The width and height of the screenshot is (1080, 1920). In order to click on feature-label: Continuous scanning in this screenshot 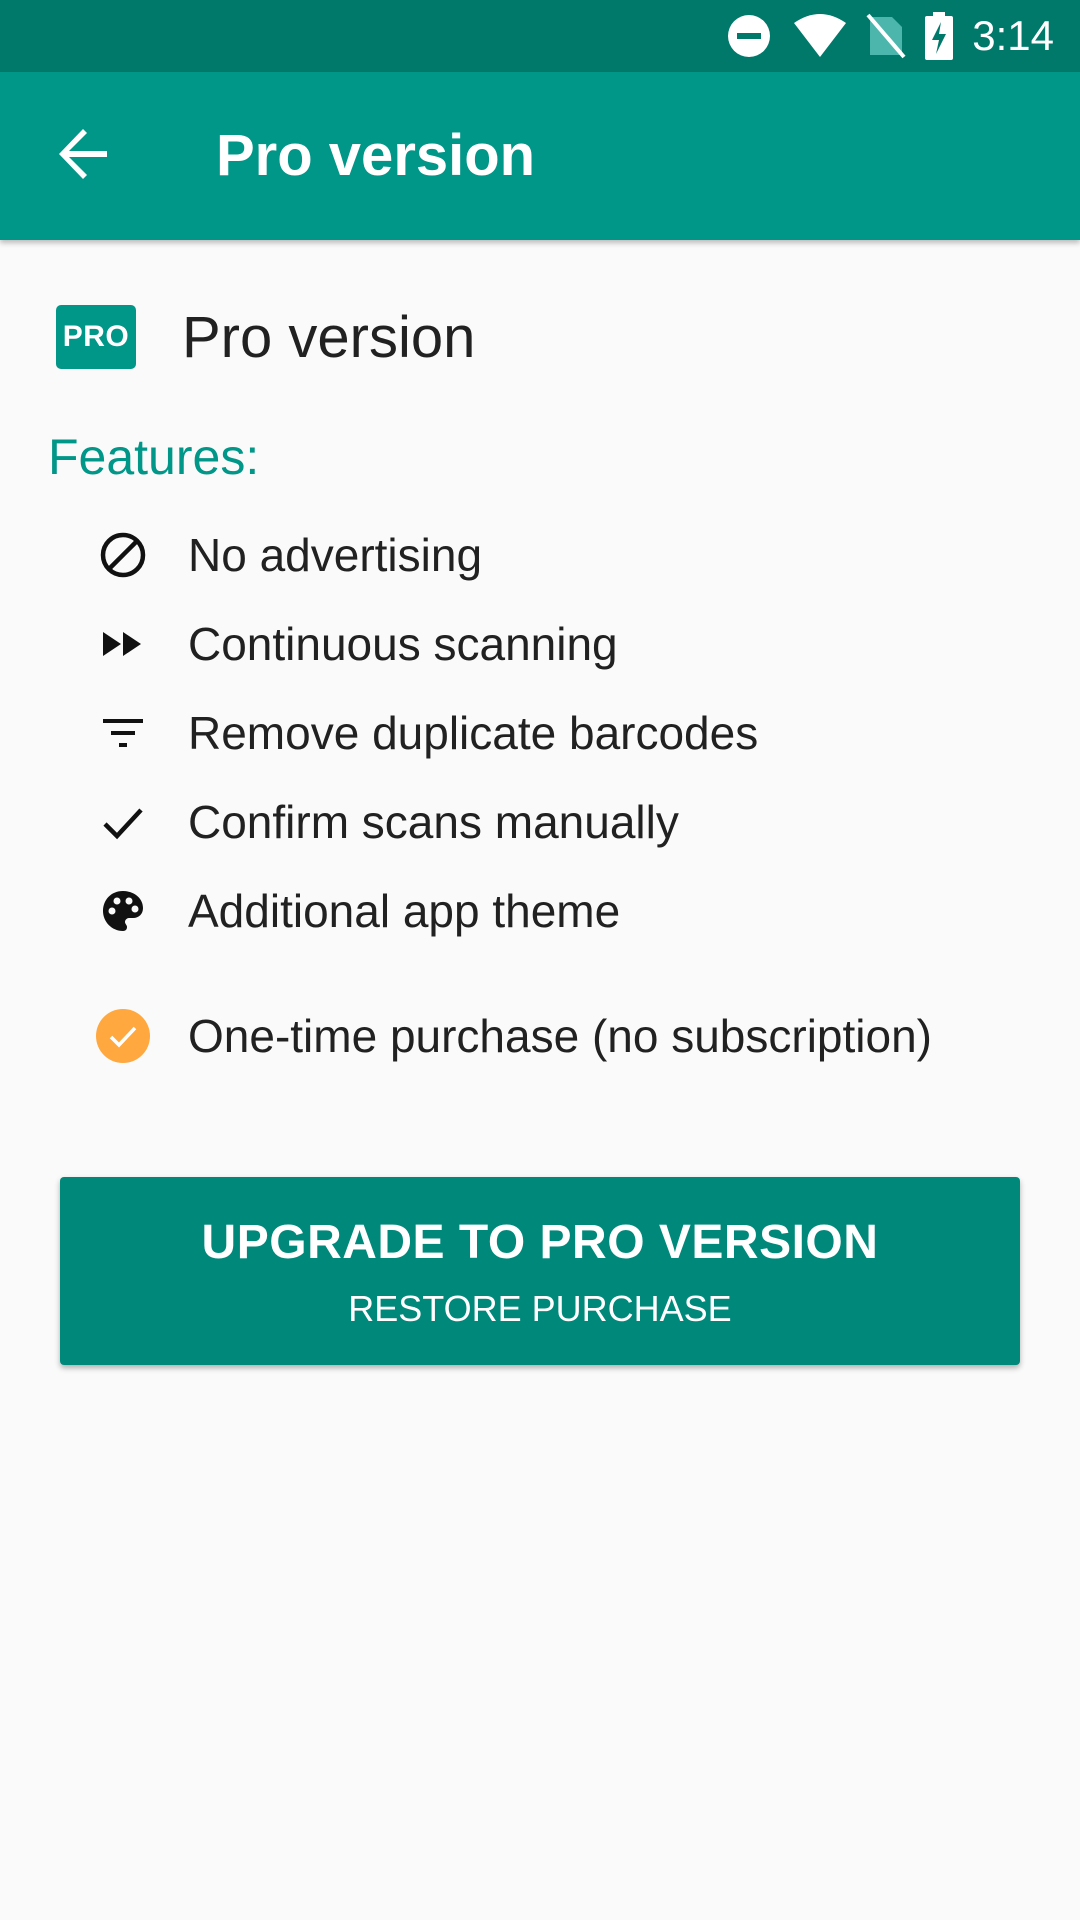, I will do `click(403, 644)`.